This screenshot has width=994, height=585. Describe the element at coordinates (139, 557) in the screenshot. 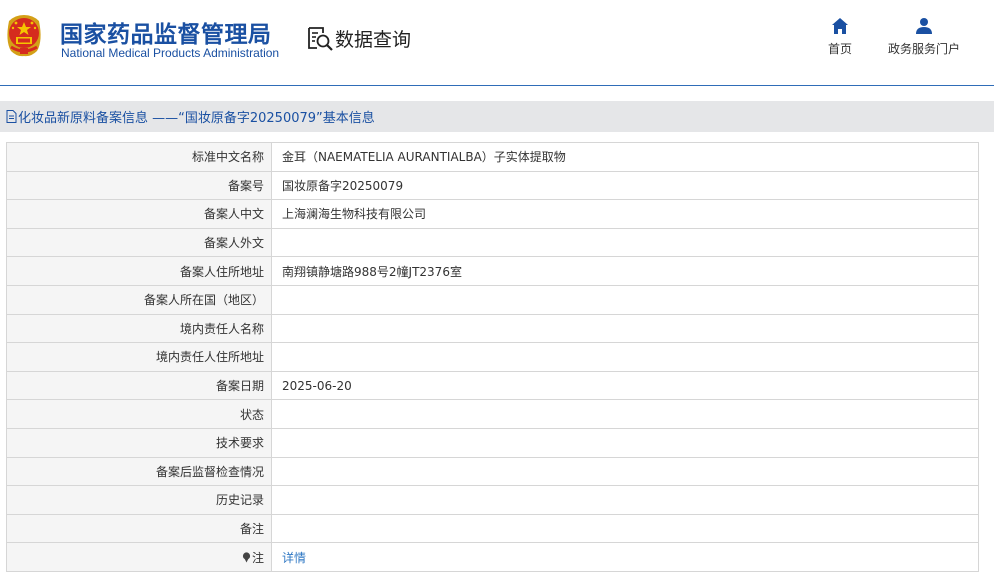

I see `note-label-cell: 注` at that location.